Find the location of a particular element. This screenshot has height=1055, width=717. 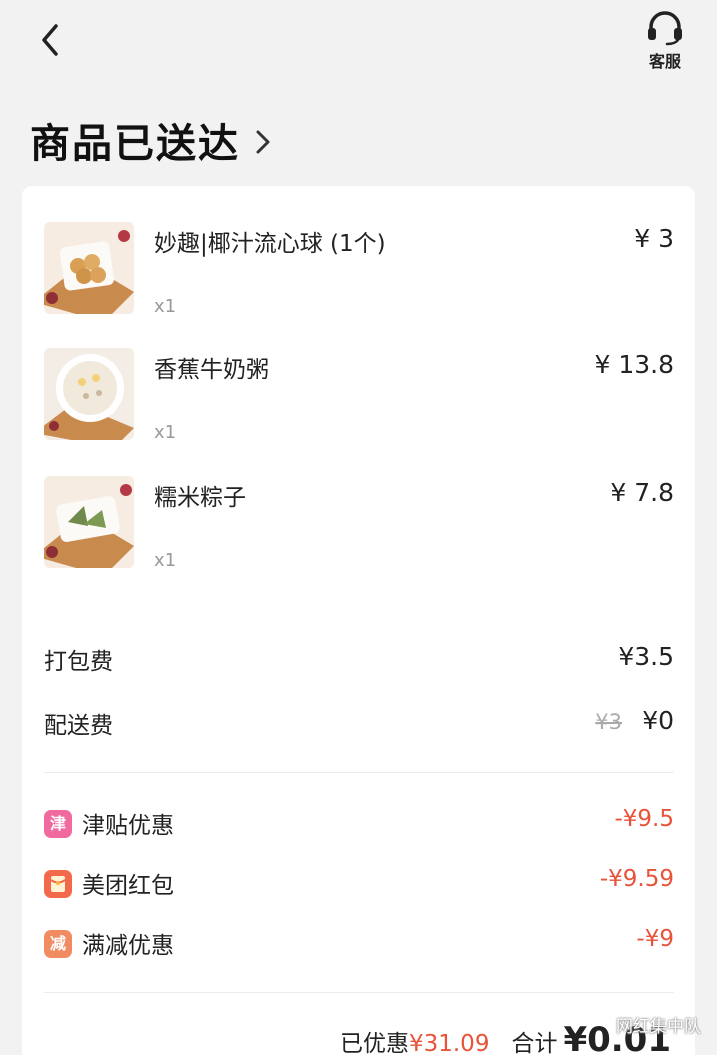

customer-service-button: 客服 is located at coordinates (665, 42).